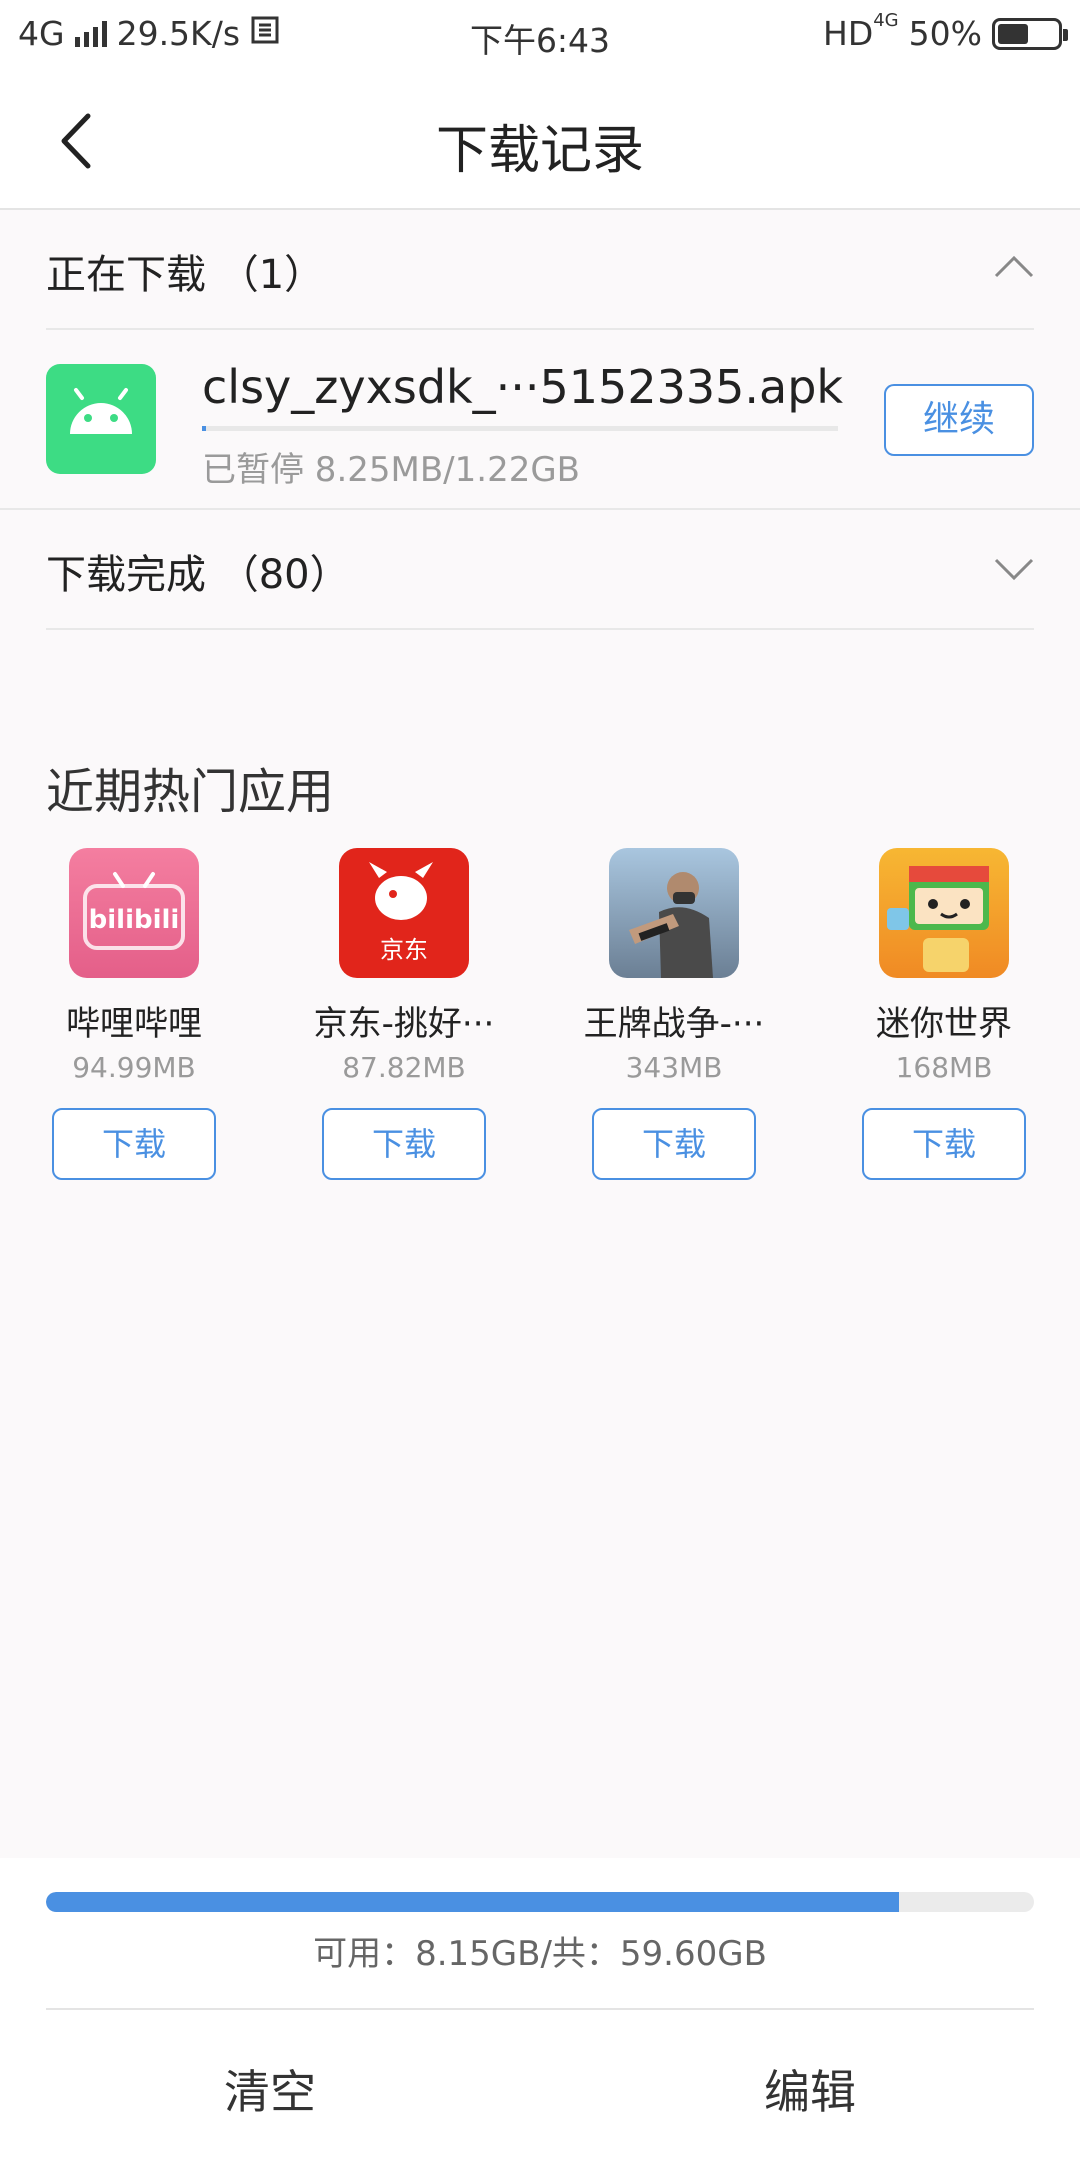  I want to click on bilibili-icon: bilibili, so click(134, 913).